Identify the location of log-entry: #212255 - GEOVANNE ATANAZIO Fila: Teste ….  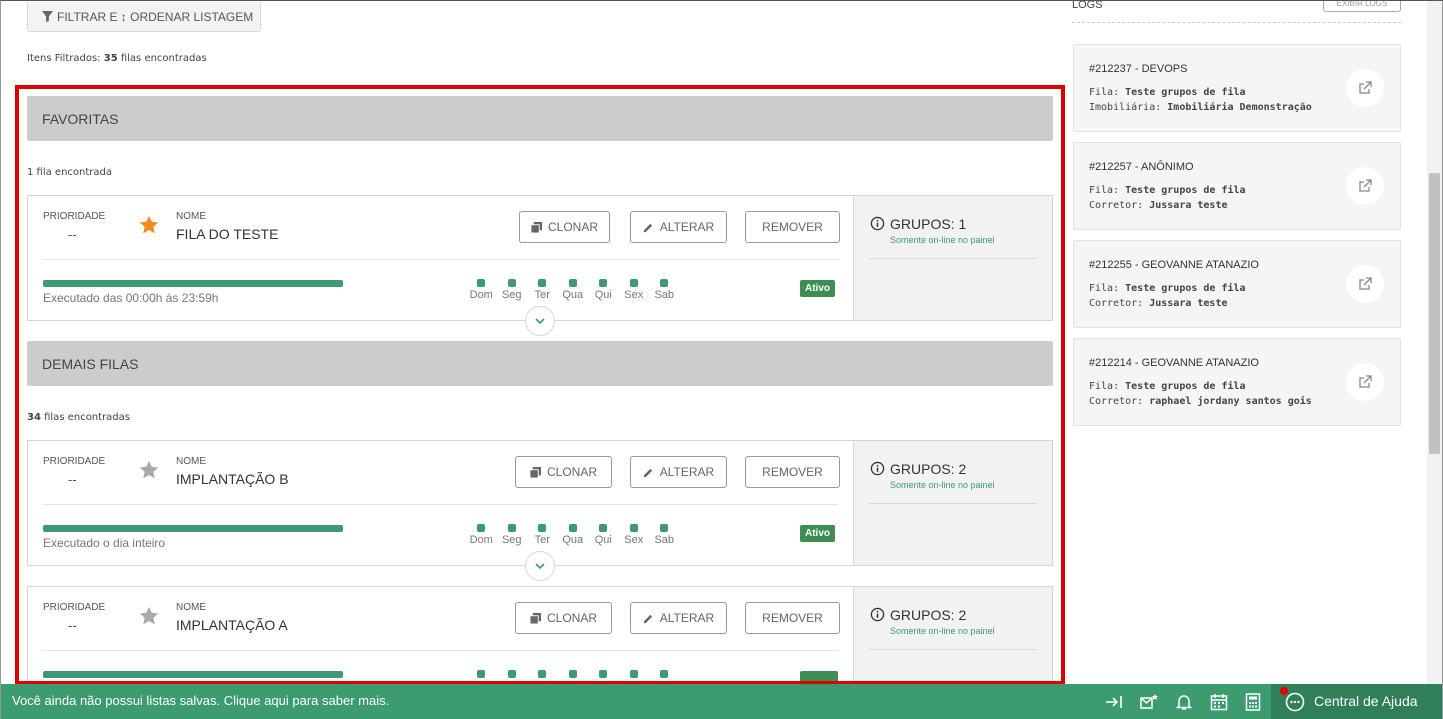
(1237, 284).